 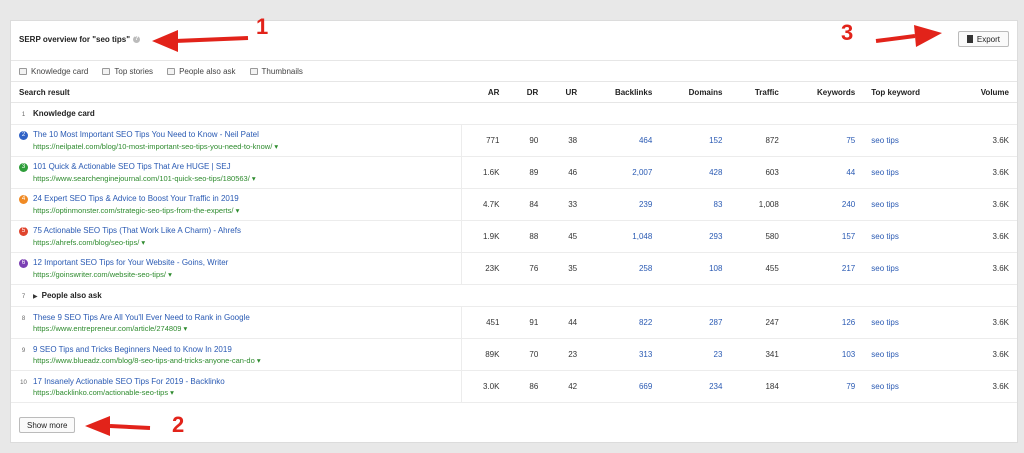 What do you see at coordinates (847, 32) in the screenshot?
I see `annotation-number-3: 3` at bounding box center [847, 32].